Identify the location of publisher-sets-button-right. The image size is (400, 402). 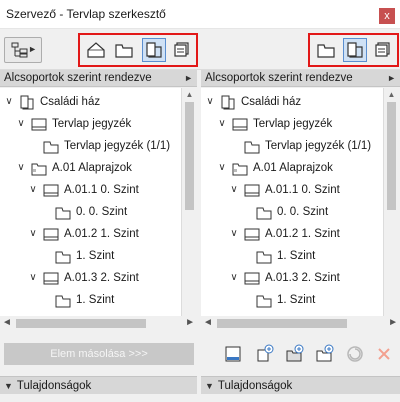
(383, 50).